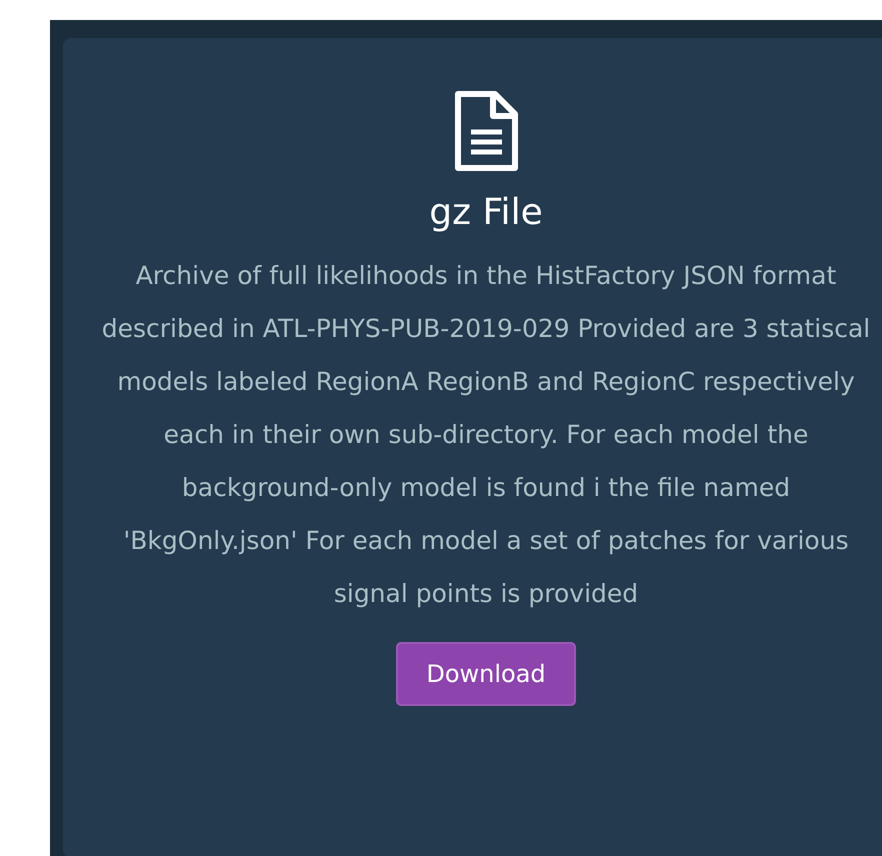 The height and width of the screenshot is (856, 882). Describe the element at coordinates (486, 674) in the screenshot. I see `download-button: Download` at that location.